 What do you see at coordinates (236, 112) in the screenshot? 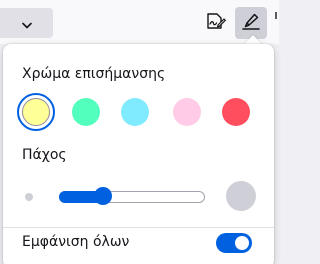
I see `color-swatch-red` at bounding box center [236, 112].